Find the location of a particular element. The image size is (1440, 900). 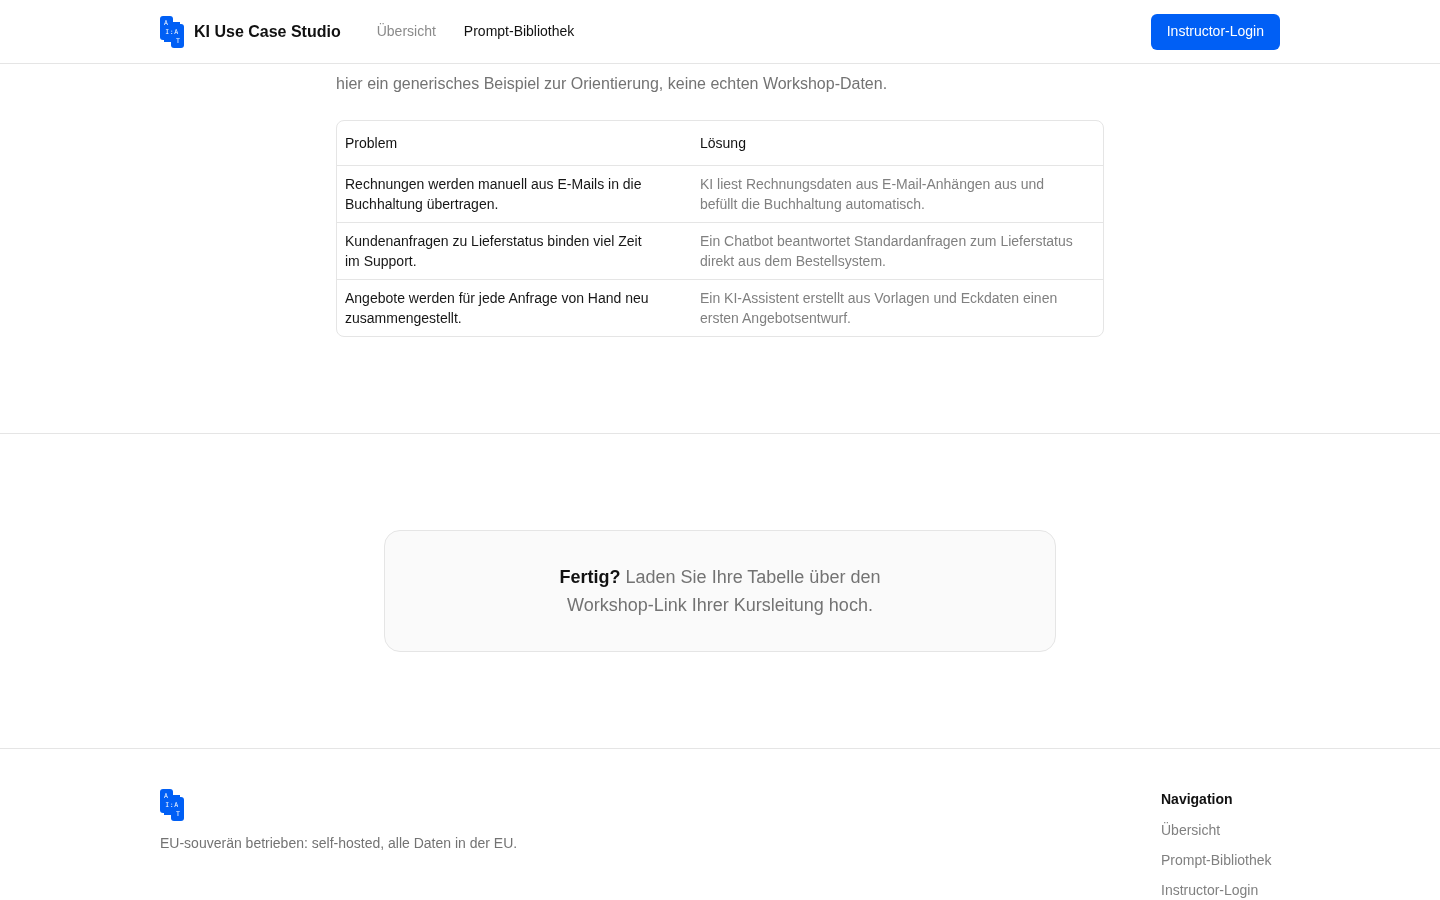

callout-text: Fertig? Laden Sie Ihre Tabelle über den Workshop-Link Ihrer Kursleitung hoch. is located at coordinates (720, 591).